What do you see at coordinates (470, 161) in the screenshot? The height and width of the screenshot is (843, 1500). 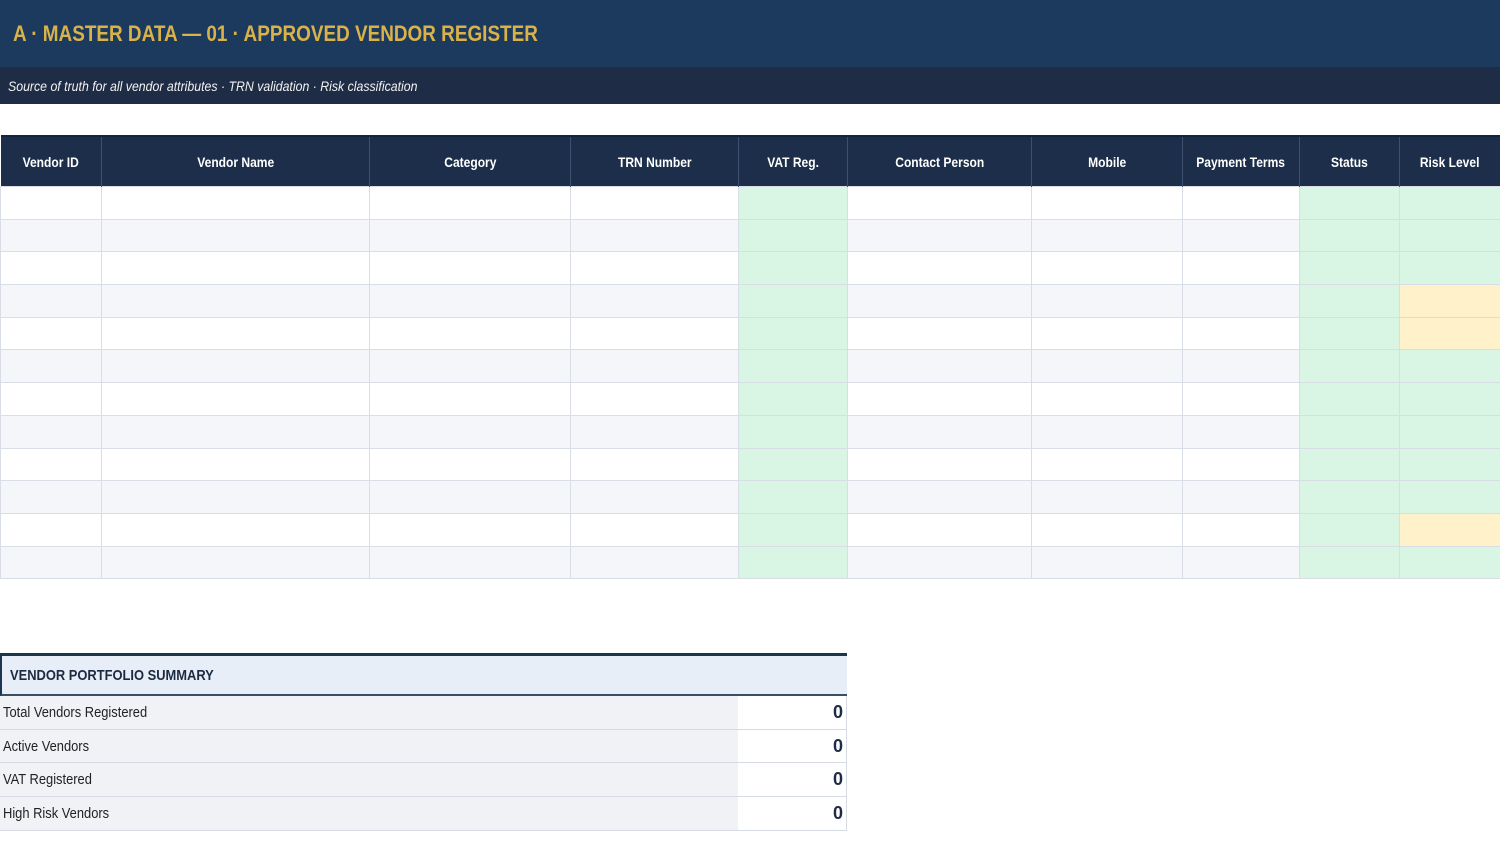 I see `column-header-category: Category` at bounding box center [470, 161].